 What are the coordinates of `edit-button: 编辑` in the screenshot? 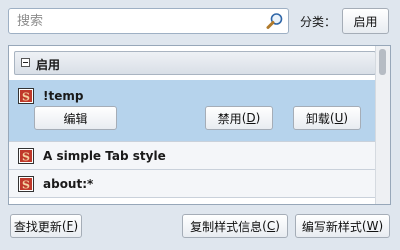 It's located at (75, 118).